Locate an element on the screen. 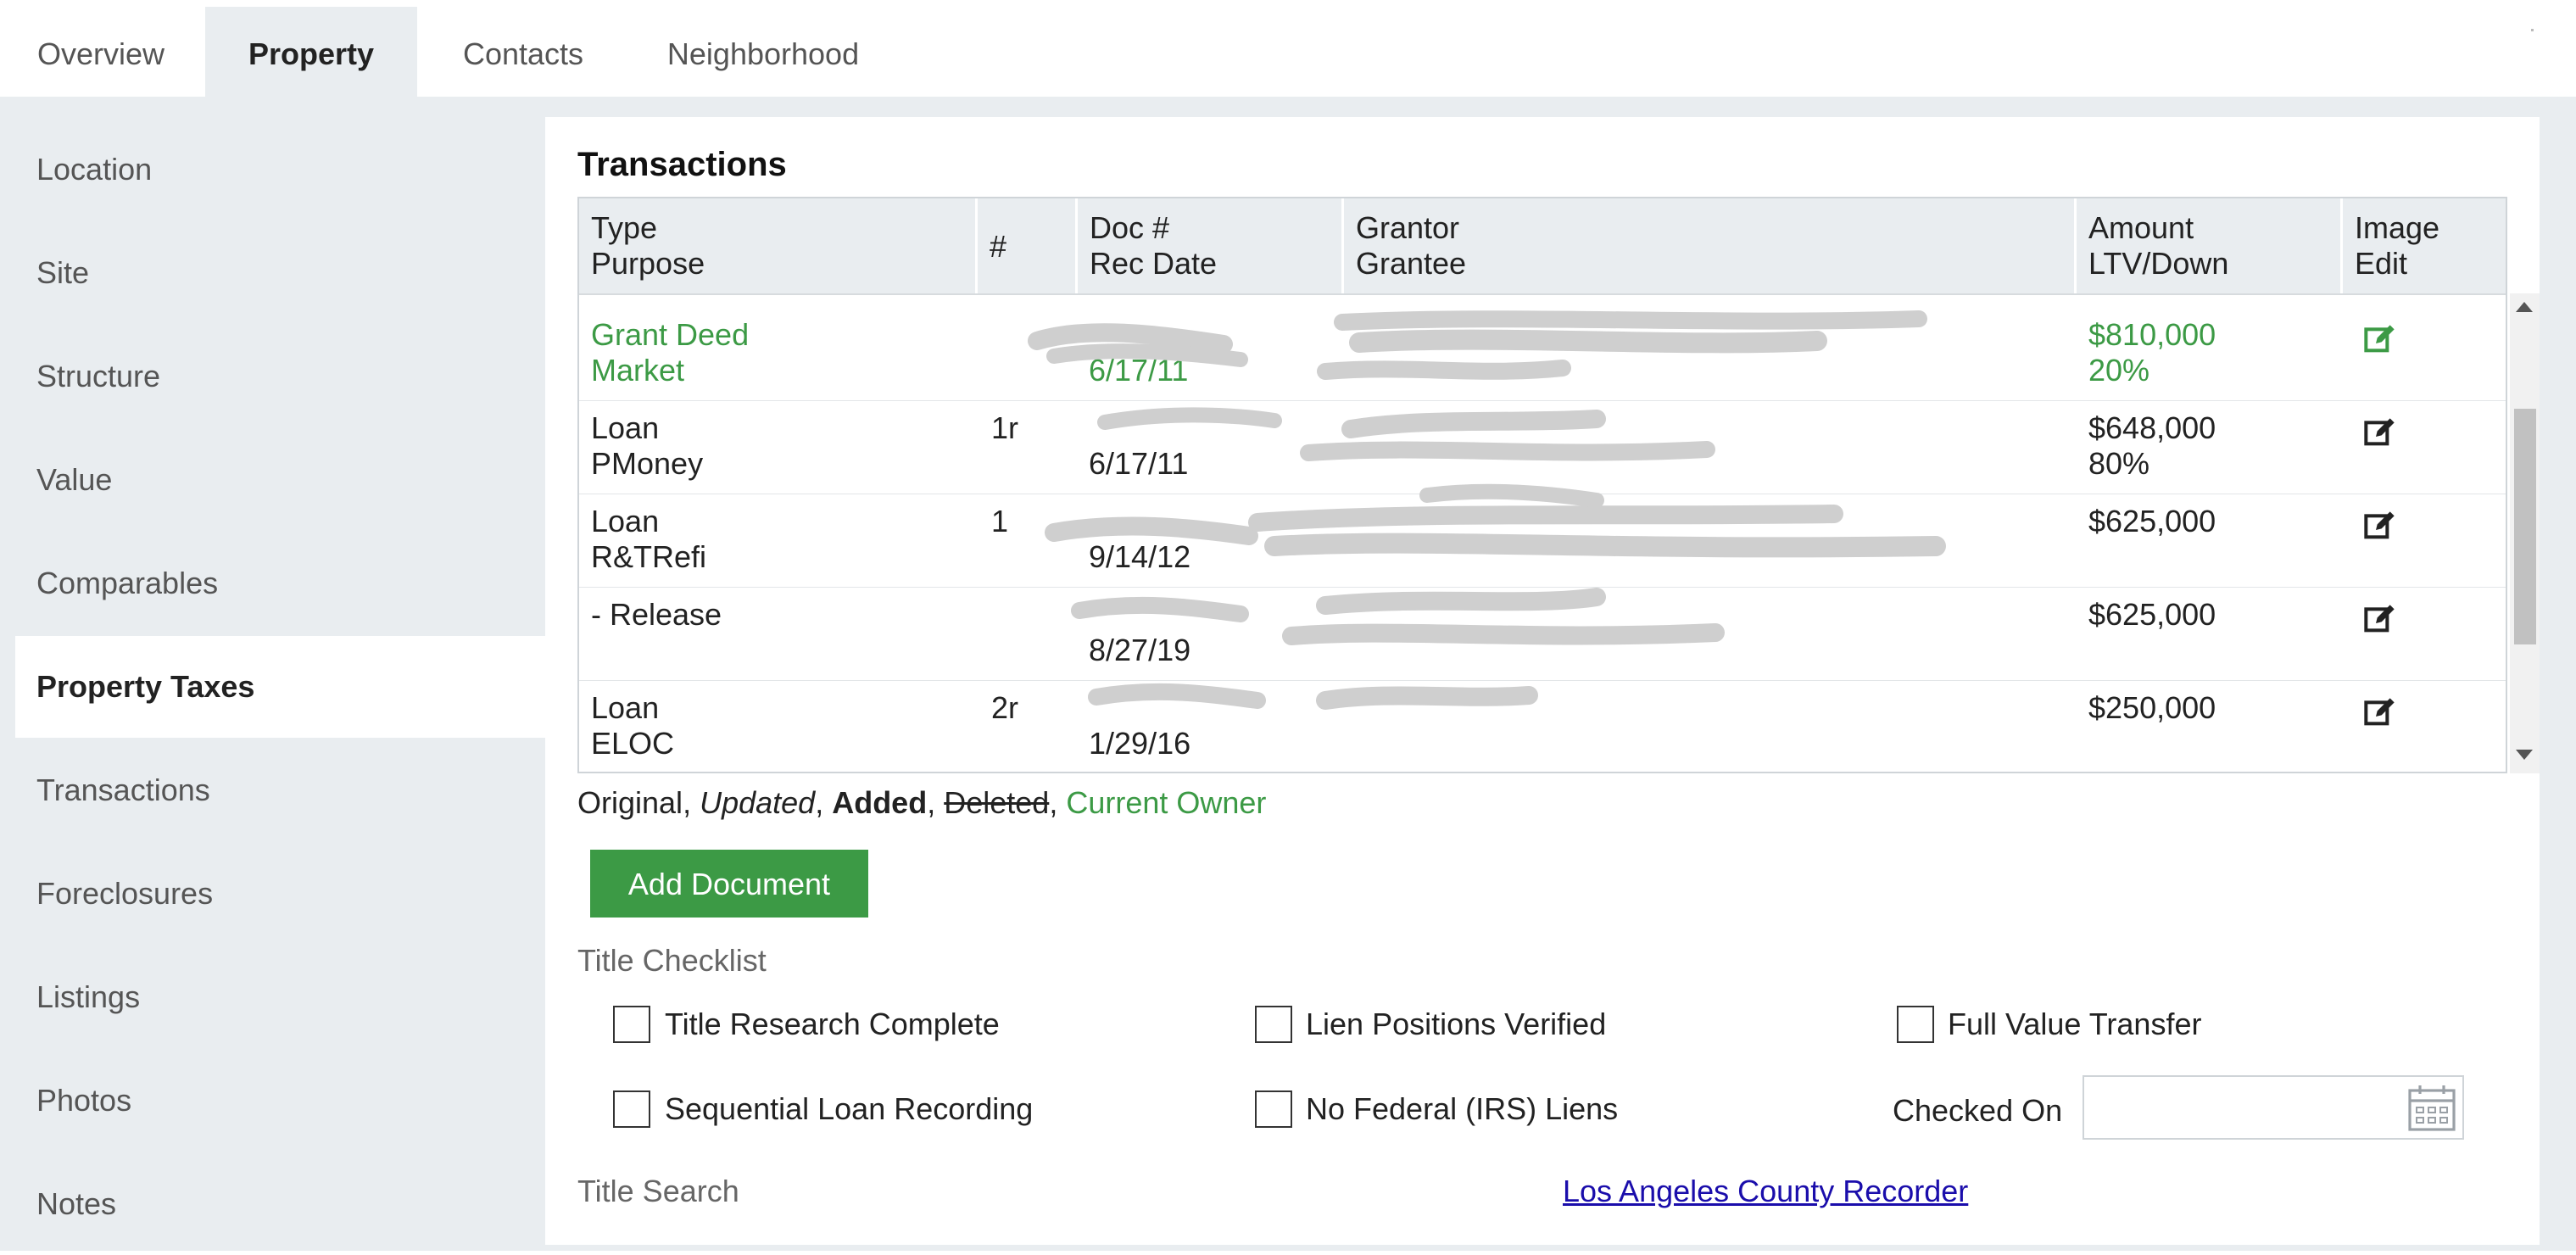 The image size is (2576, 1255). county-recorder-link: Los Angeles County Recorder is located at coordinates (1766, 1192).